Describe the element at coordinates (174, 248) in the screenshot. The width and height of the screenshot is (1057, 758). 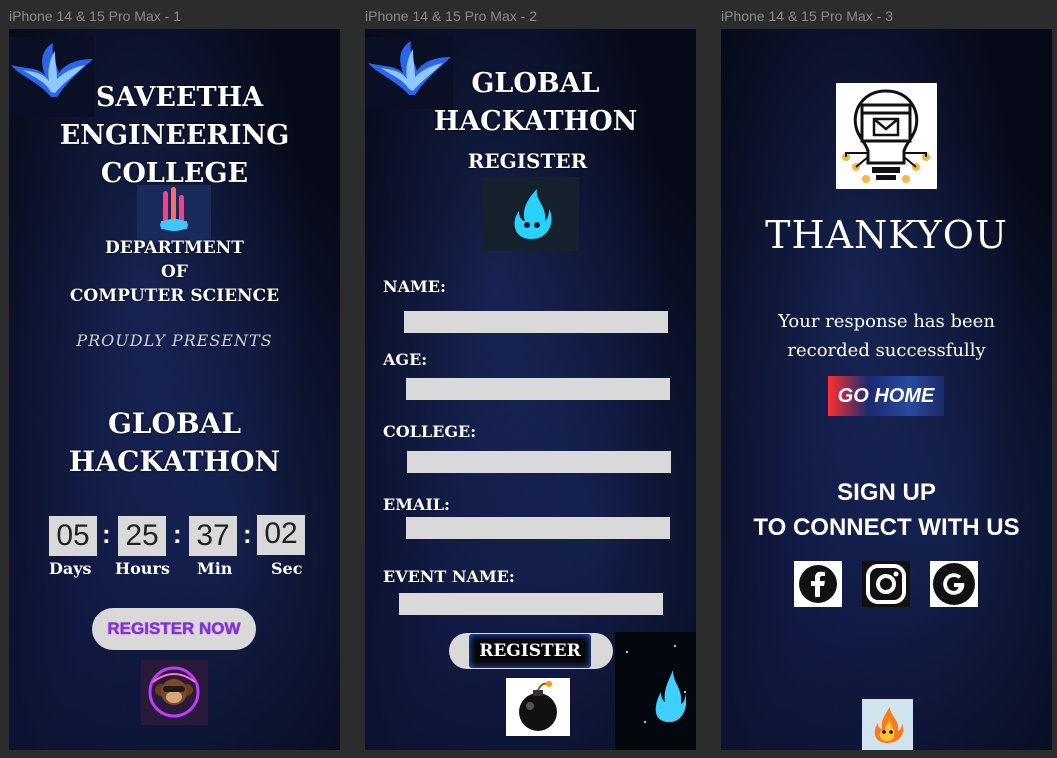
I see `department-line-1: DEPARTMENT` at that location.